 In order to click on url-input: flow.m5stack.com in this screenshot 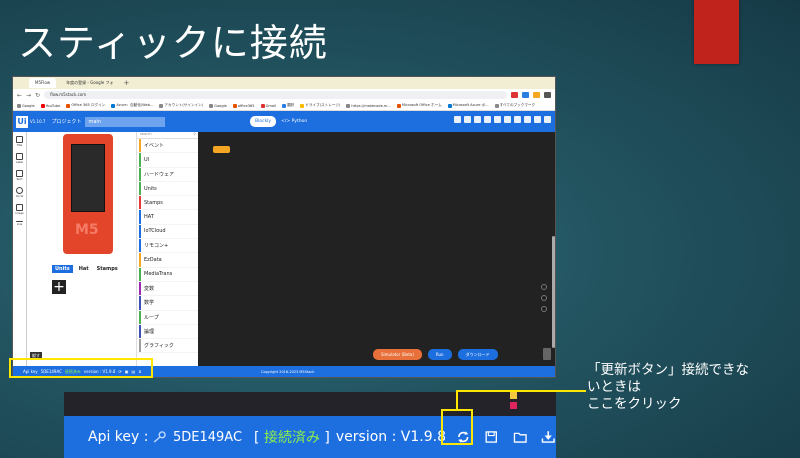, I will do `click(275, 95)`.